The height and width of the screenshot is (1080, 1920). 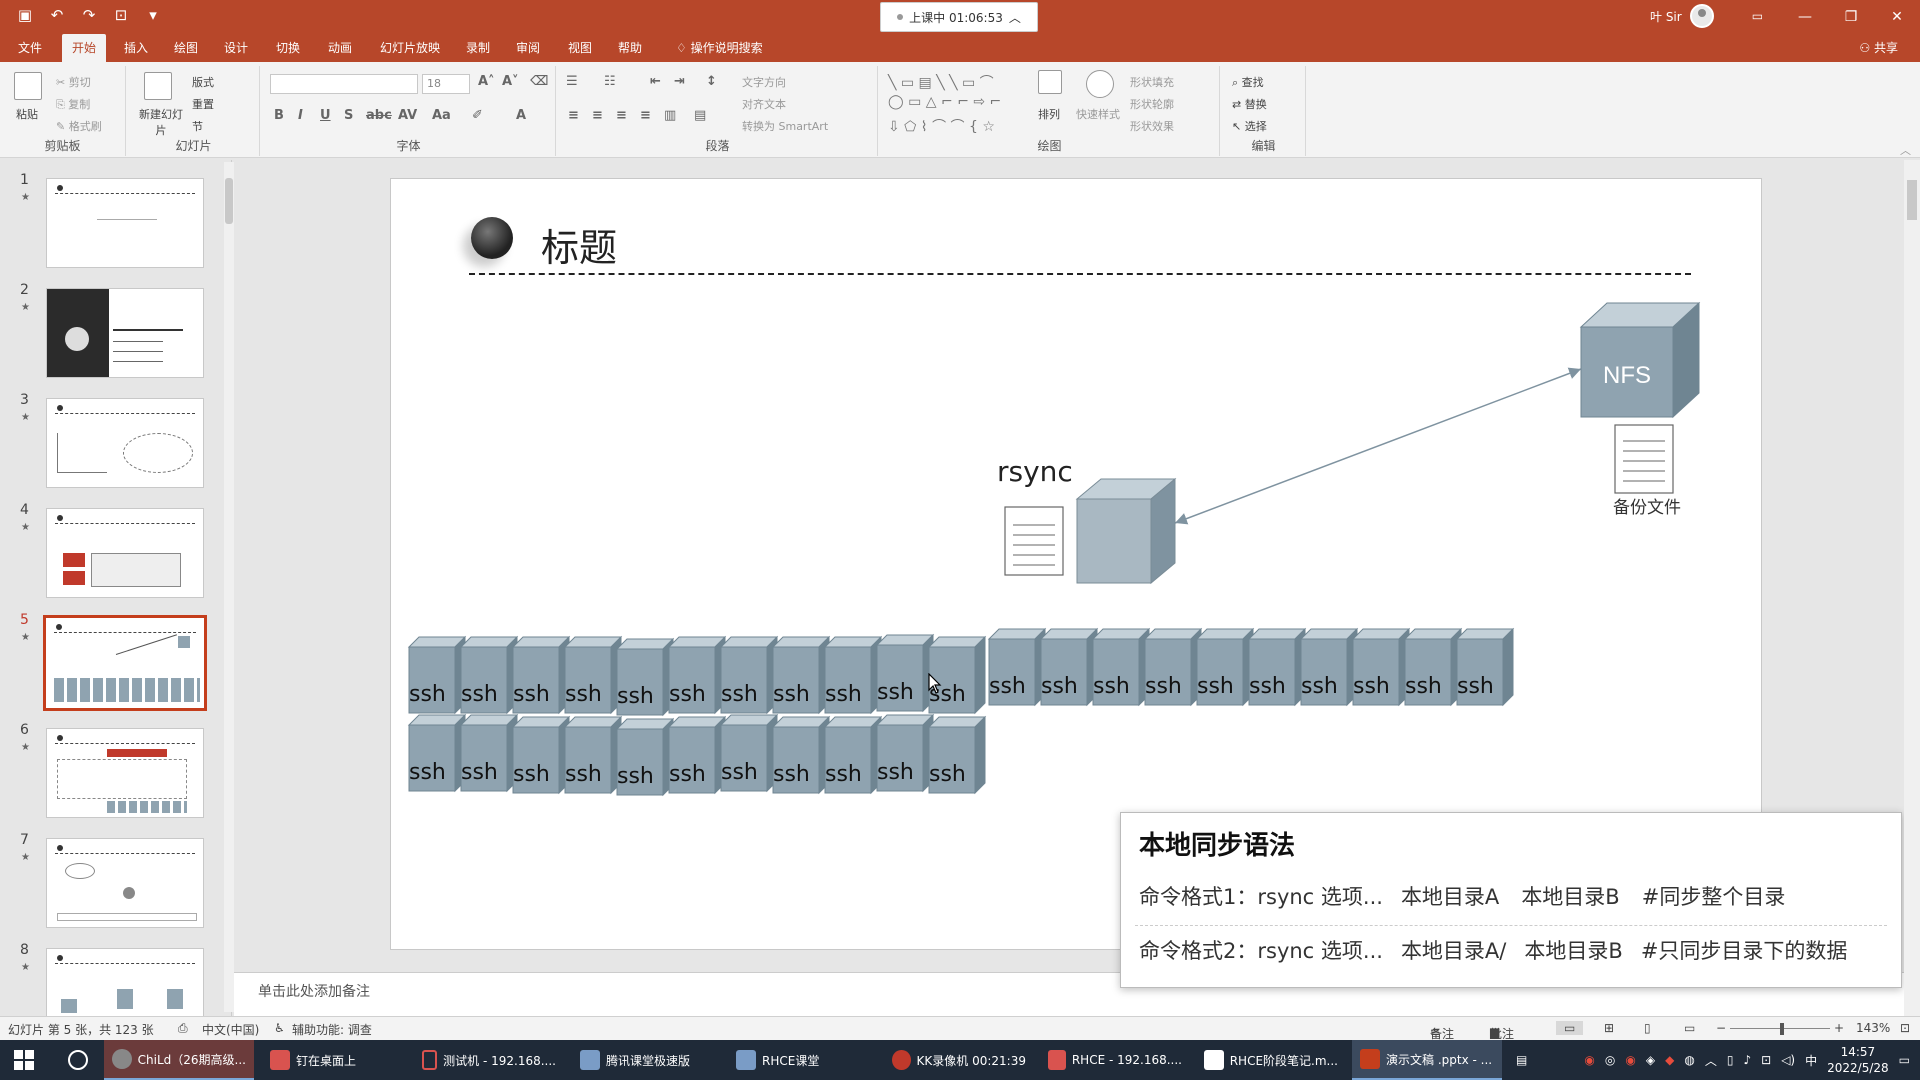 I want to click on slideshow-view-icon: ▭, so click(x=1689, y=1028).